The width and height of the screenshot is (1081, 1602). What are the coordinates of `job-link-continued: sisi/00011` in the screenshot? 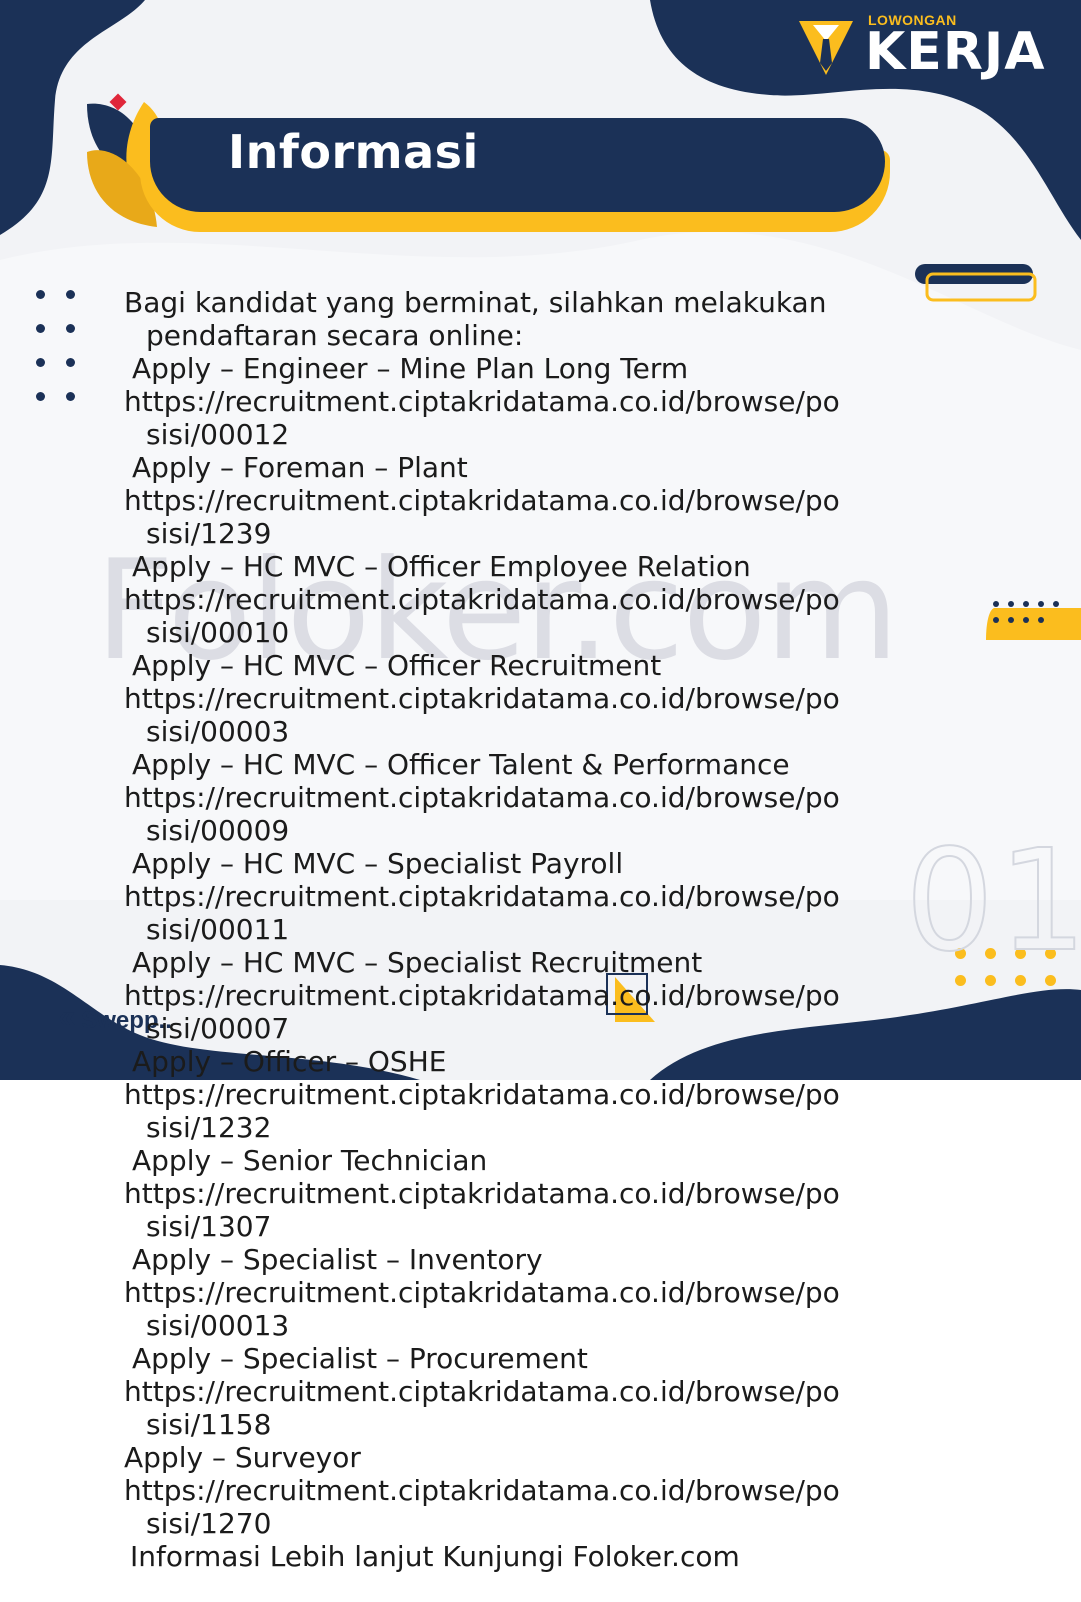 It's located at (484, 929).